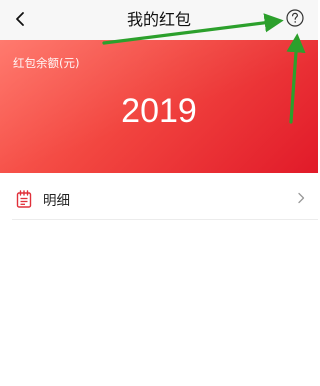 This screenshot has width=320, height=386. I want to click on top-bar: 我的红包, so click(159, 20).